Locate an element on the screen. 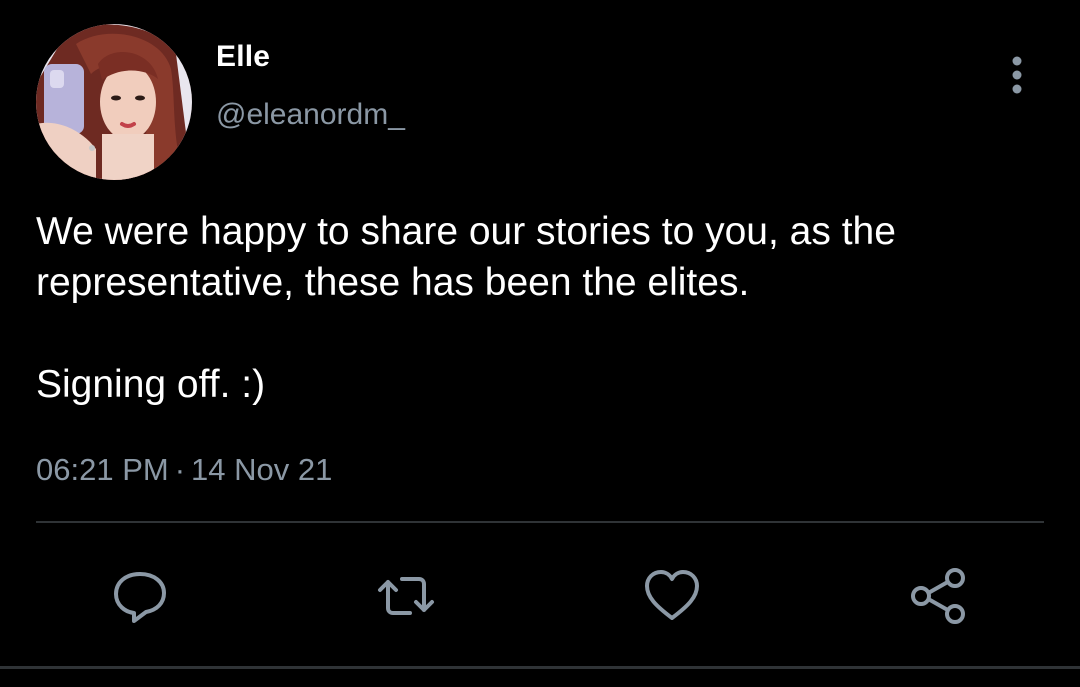 The image size is (1080, 687). reply-icon is located at coordinates (140, 597).